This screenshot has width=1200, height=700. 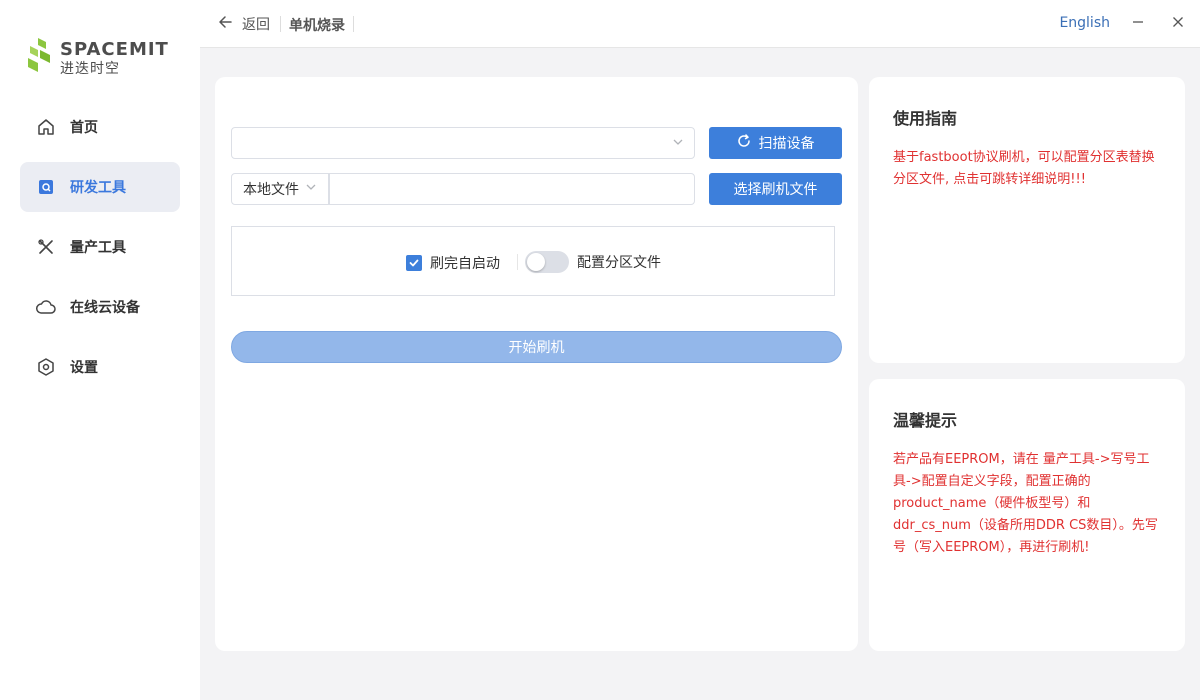 I want to click on cloud-icon, so click(x=46, y=307).